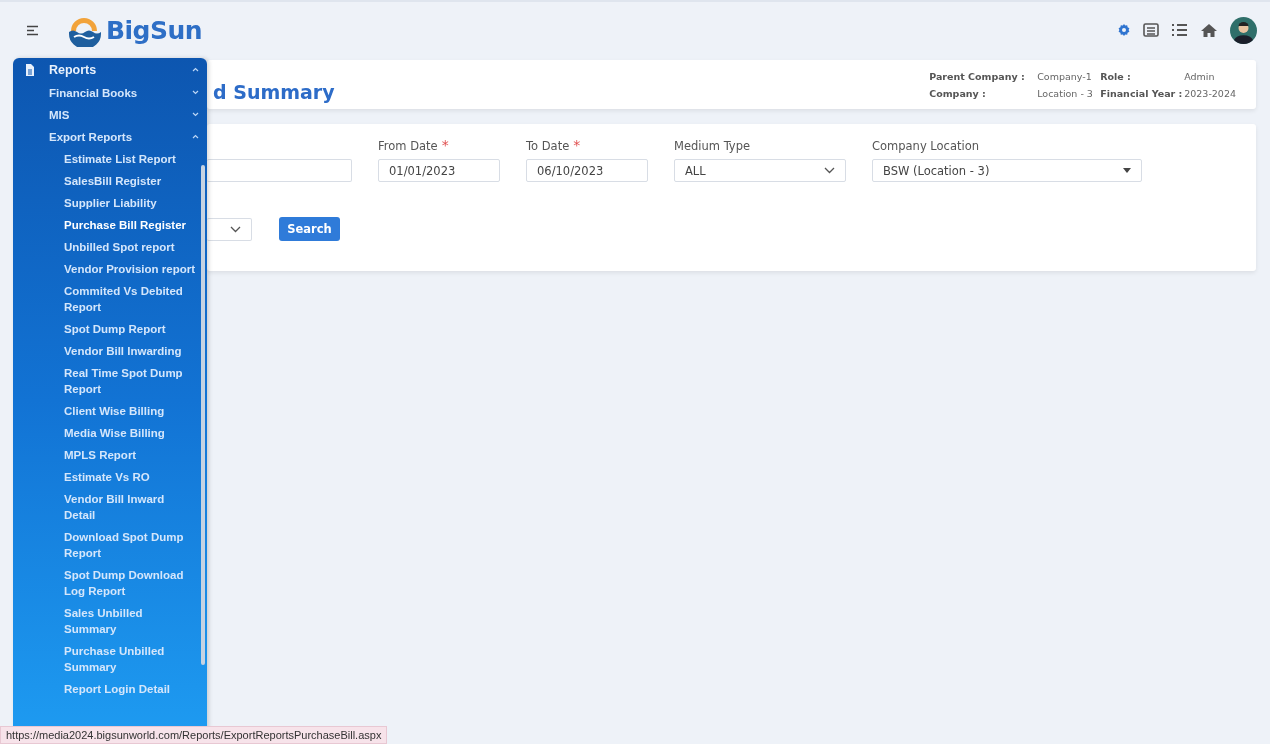 Image resolution: width=1270 pixels, height=744 pixels. What do you see at coordinates (1179, 30) in the screenshot?
I see `list-icon` at bounding box center [1179, 30].